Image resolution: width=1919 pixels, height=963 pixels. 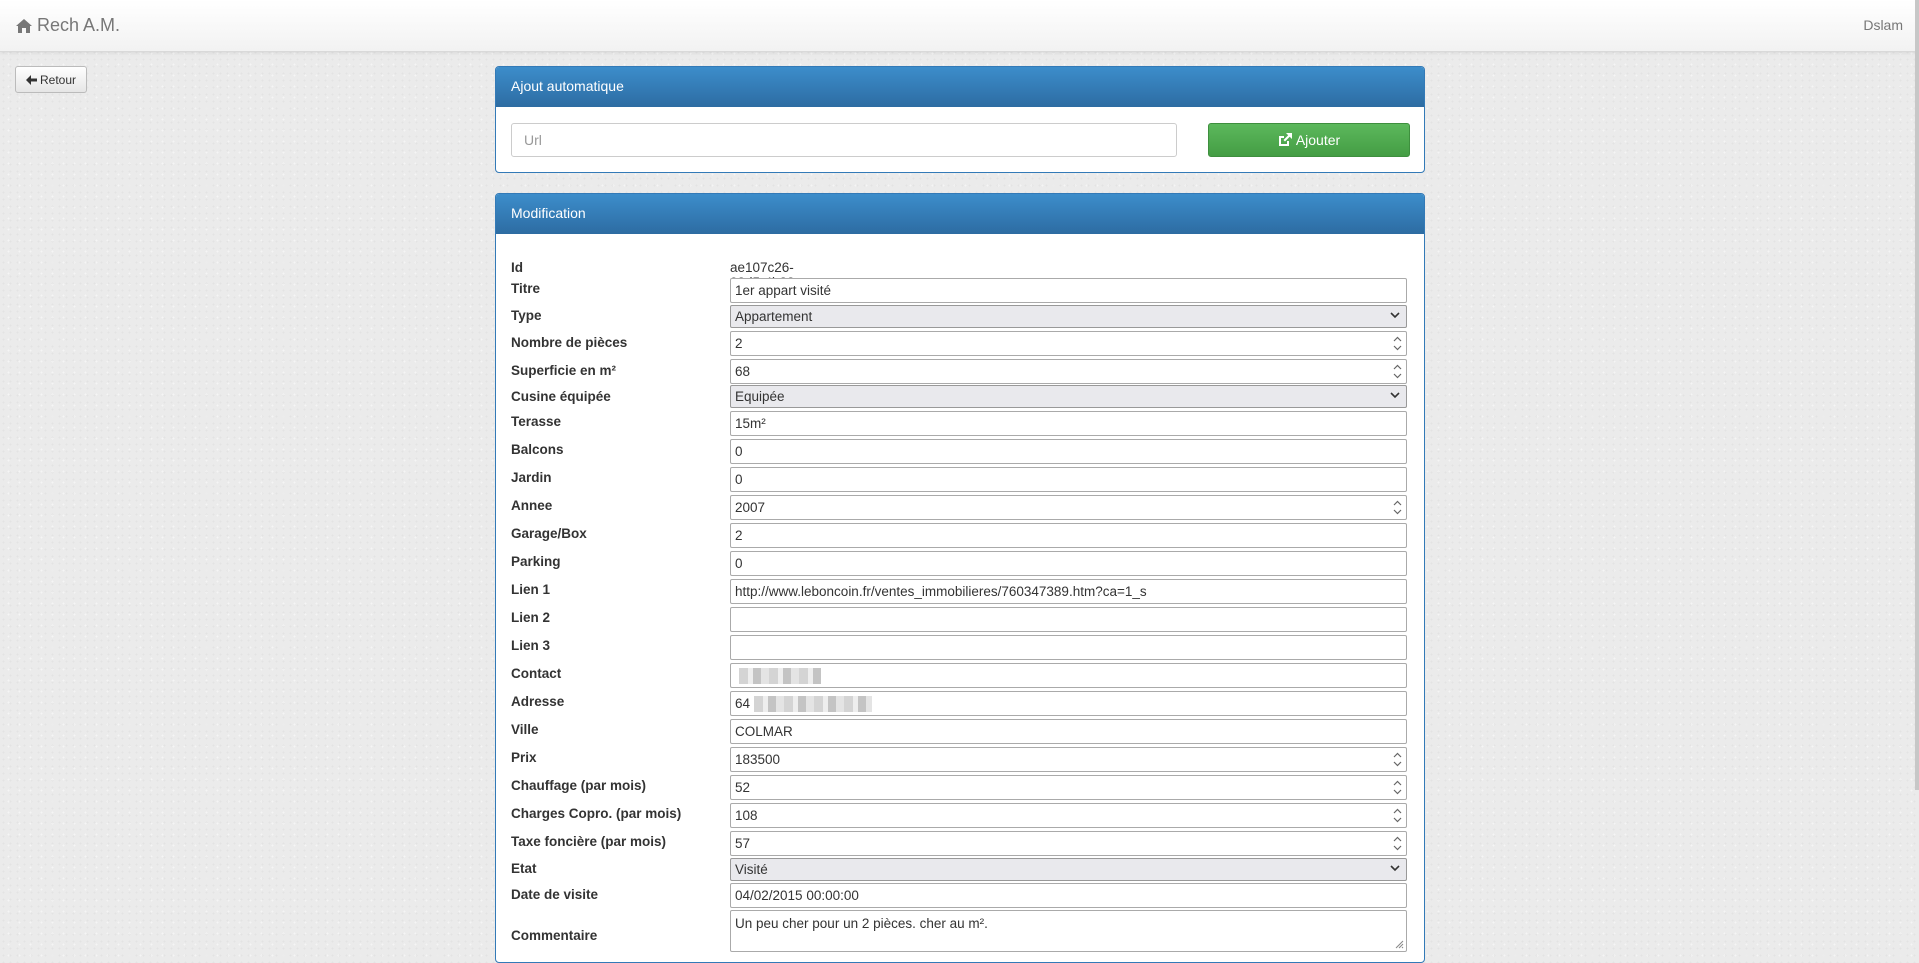 I want to click on chauffage-value: 52, so click(x=743, y=787).